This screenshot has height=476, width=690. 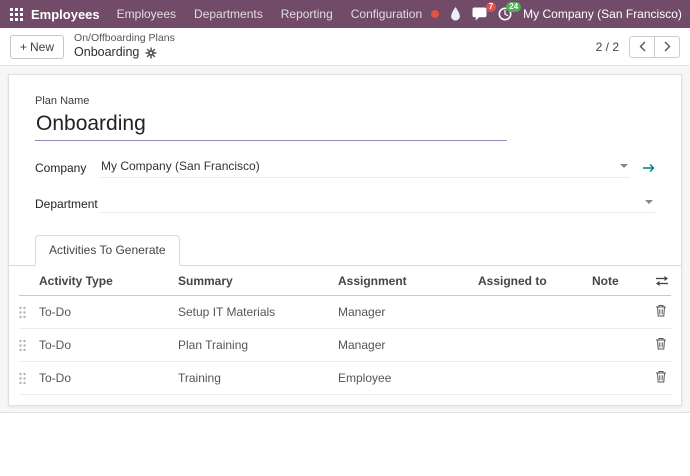 What do you see at coordinates (435, 14) in the screenshot?
I see `red-dot-icon` at bounding box center [435, 14].